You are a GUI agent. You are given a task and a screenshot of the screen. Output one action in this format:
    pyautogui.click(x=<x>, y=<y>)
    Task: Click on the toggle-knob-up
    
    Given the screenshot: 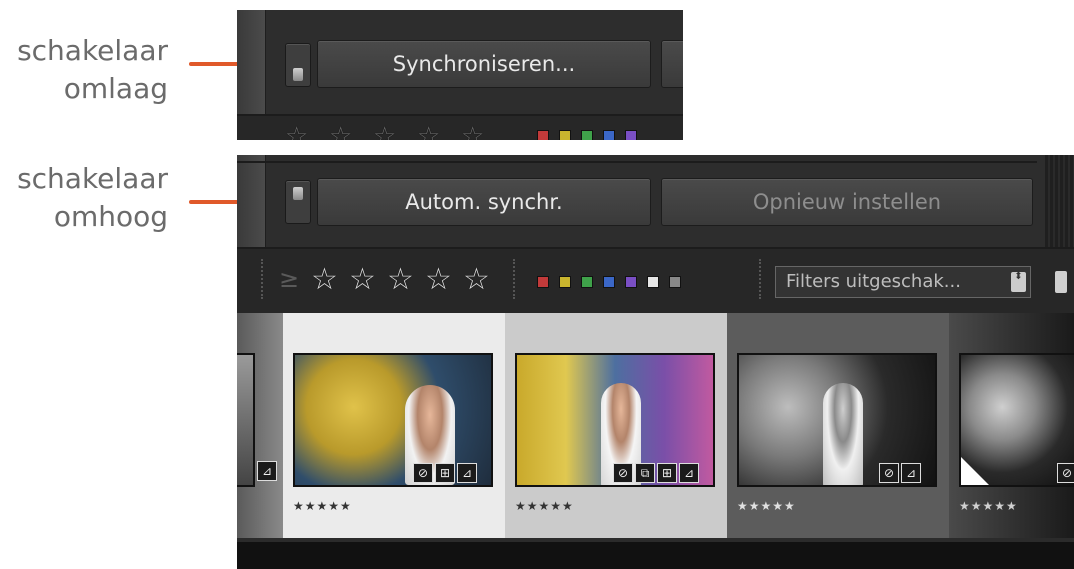 What is the action you would take?
    pyautogui.click(x=298, y=193)
    